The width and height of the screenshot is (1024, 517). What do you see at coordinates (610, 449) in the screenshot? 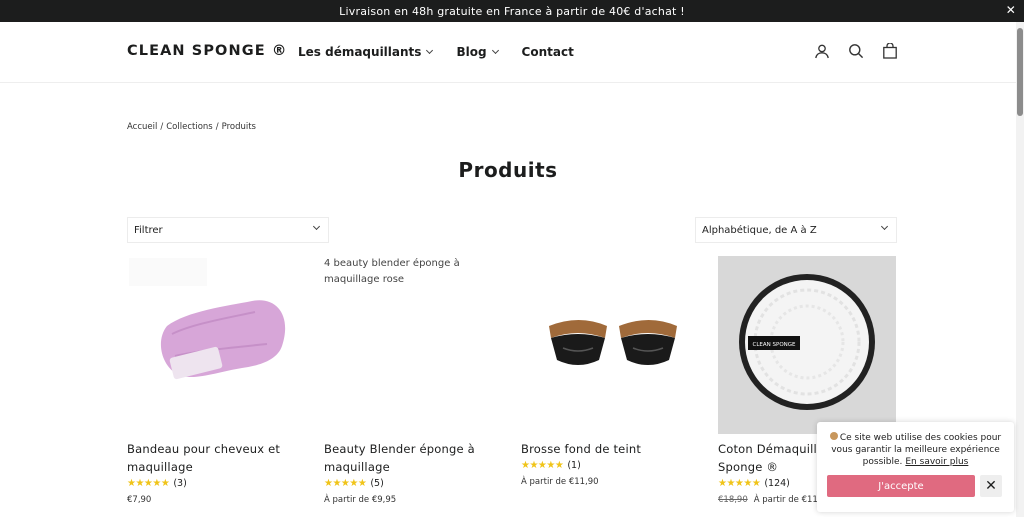
I see `product-name: Brosse fond de teint` at bounding box center [610, 449].